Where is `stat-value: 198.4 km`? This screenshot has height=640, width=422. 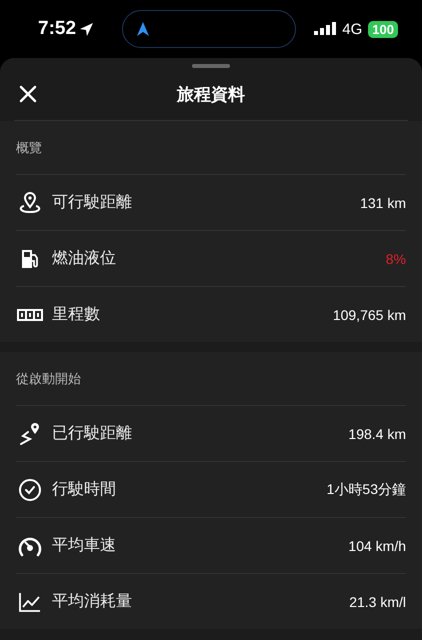 stat-value: 198.4 km is located at coordinates (377, 434).